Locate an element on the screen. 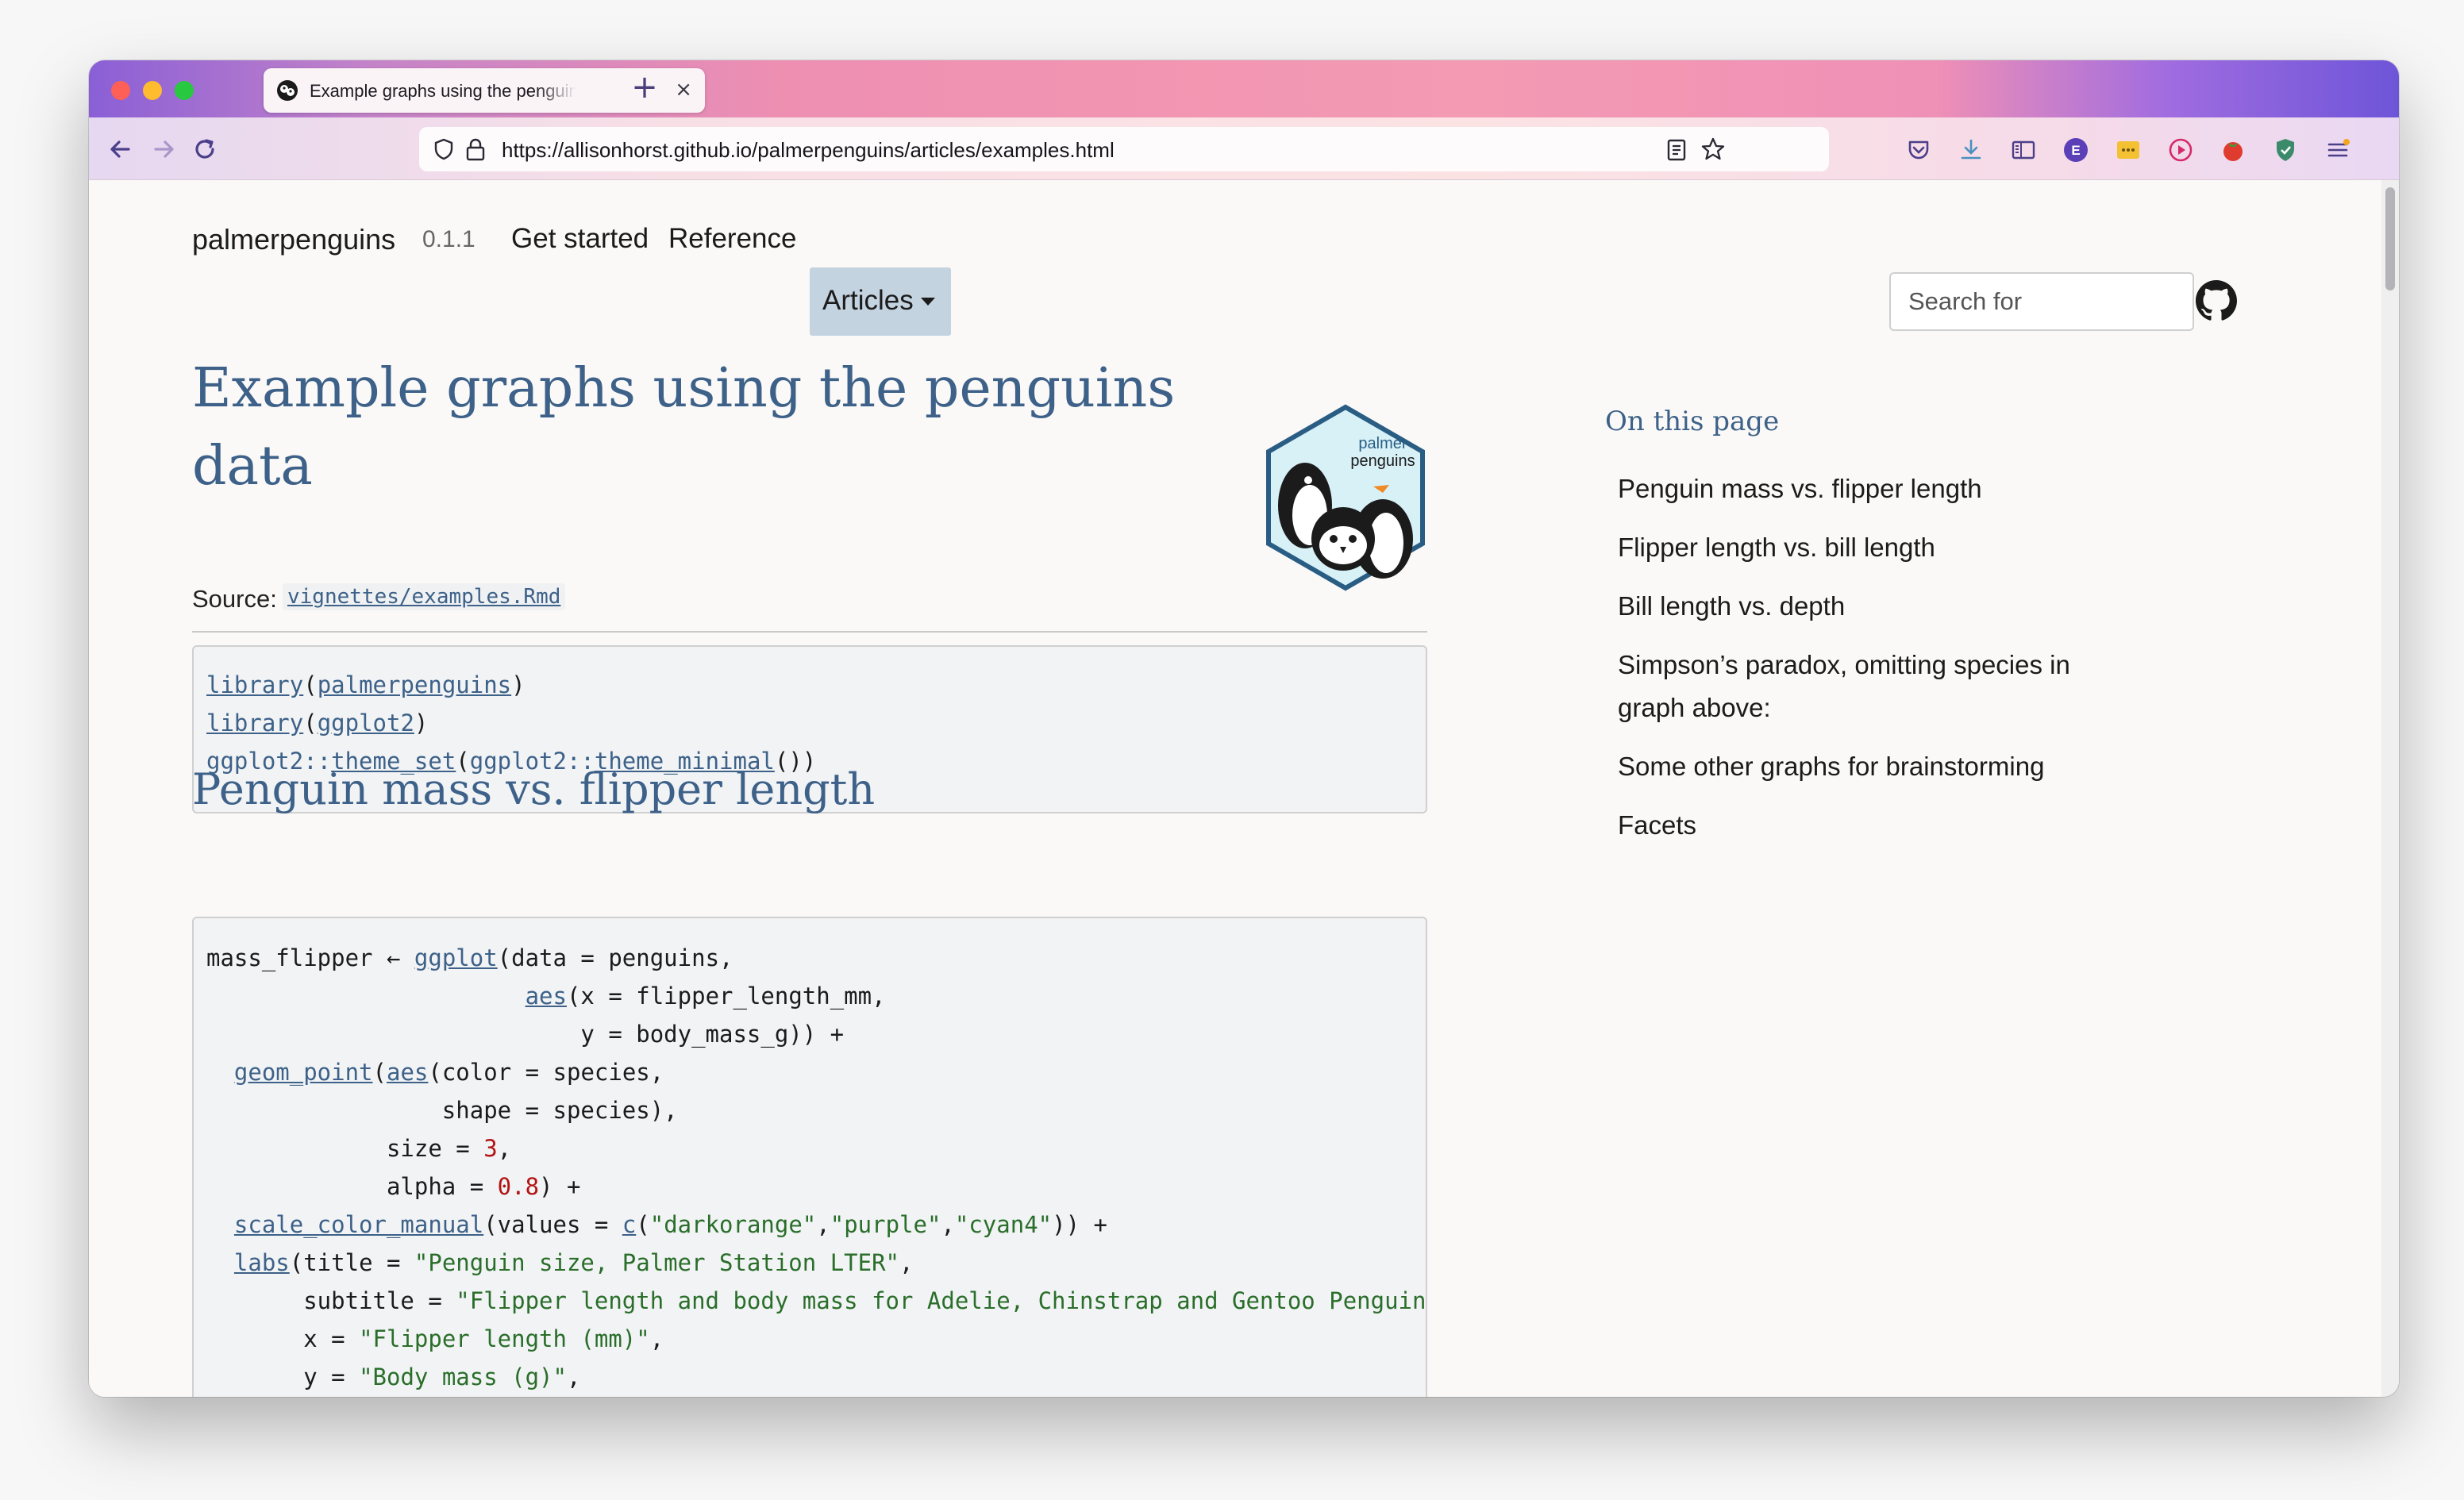 The image size is (2464, 1500). code-line: size = 3, is located at coordinates (359, 1148).